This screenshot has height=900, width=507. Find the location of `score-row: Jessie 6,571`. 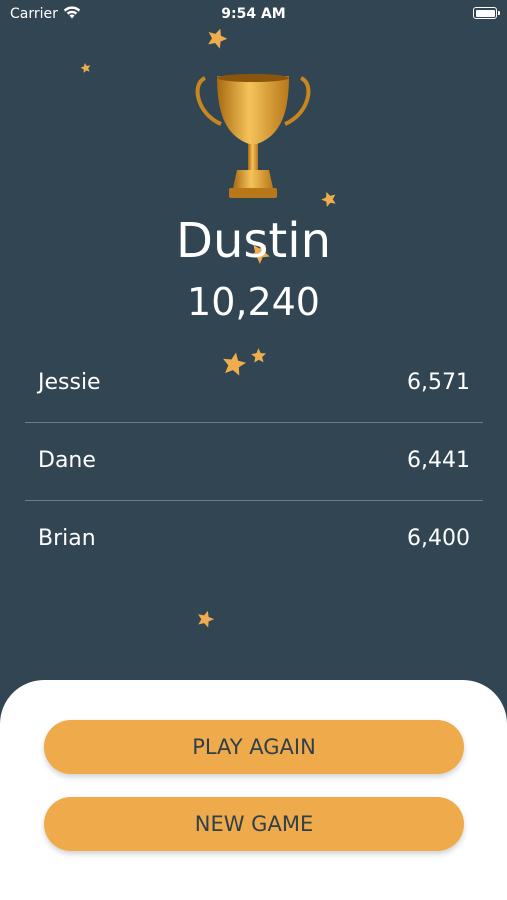

score-row: Jessie 6,571 is located at coordinates (254, 384).